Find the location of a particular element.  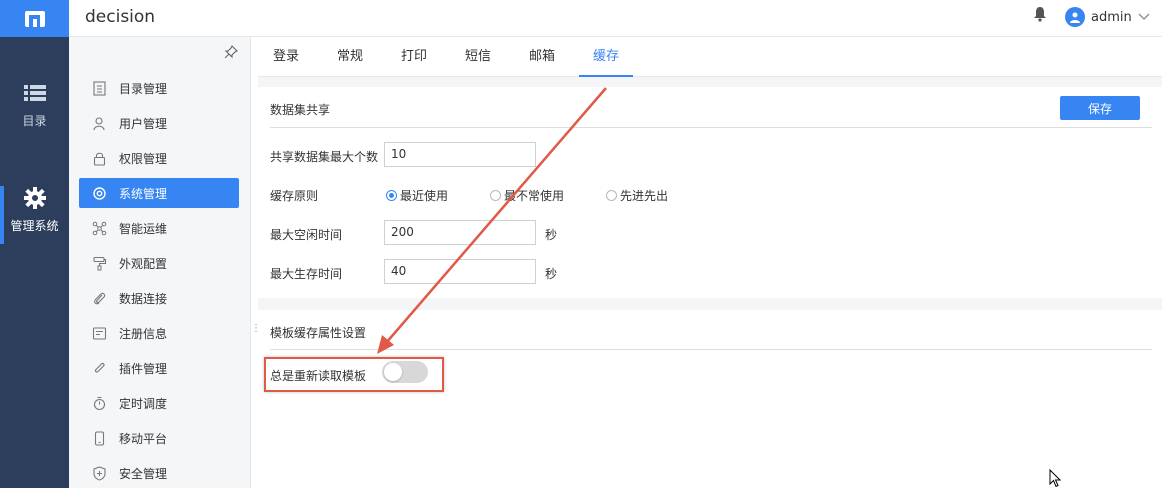

left-rail: 目录 管理系统 is located at coordinates (34, 244).